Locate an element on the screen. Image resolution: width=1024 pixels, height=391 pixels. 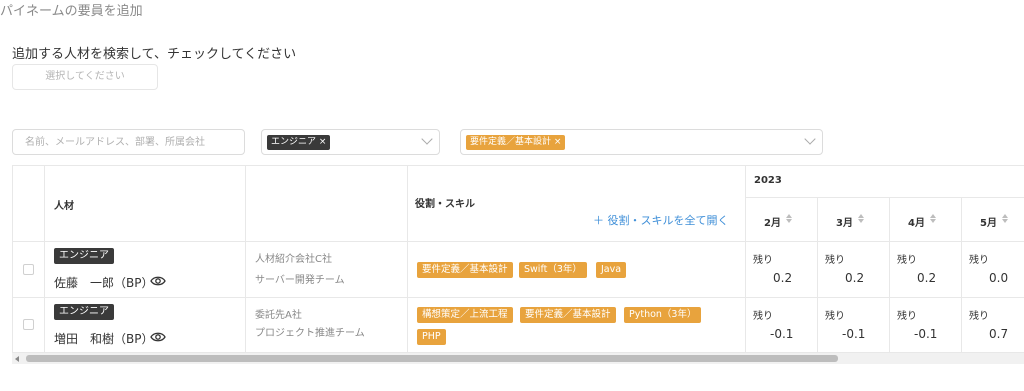
header-skills: 役割・スキル is located at coordinates (445, 204).